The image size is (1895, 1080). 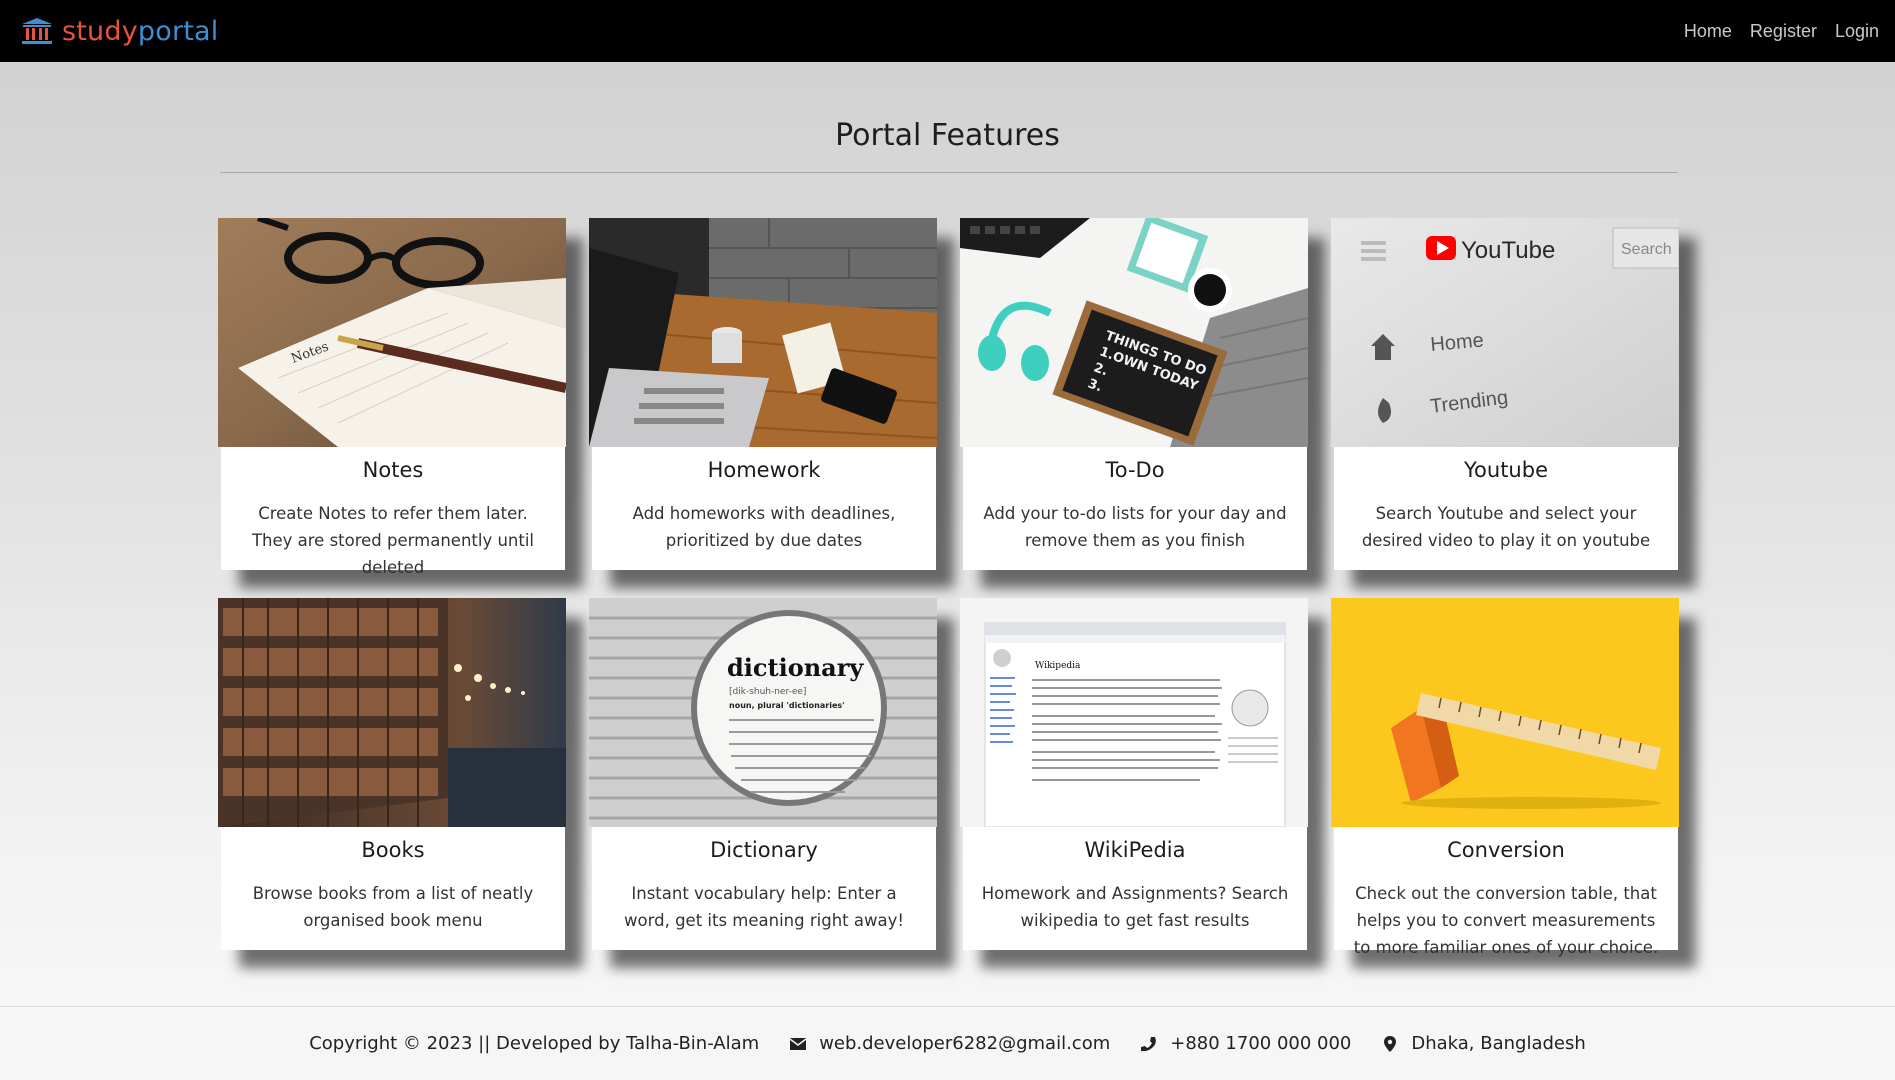 I want to click on dict-pos: noun, plural 'dictionaries', so click(x=787, y=705).